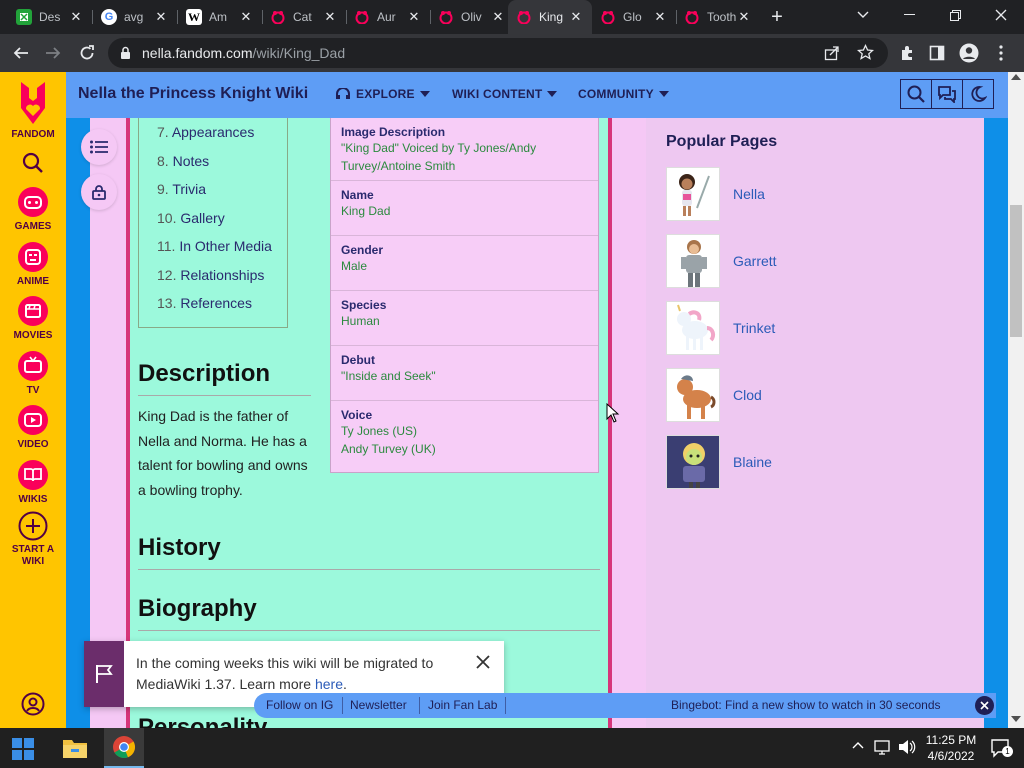 The height and width of the screenshot is (768, 1024). Describe the element at coordinates (937, 53) in the screenshot. I see `side-panel-icon` at that location.